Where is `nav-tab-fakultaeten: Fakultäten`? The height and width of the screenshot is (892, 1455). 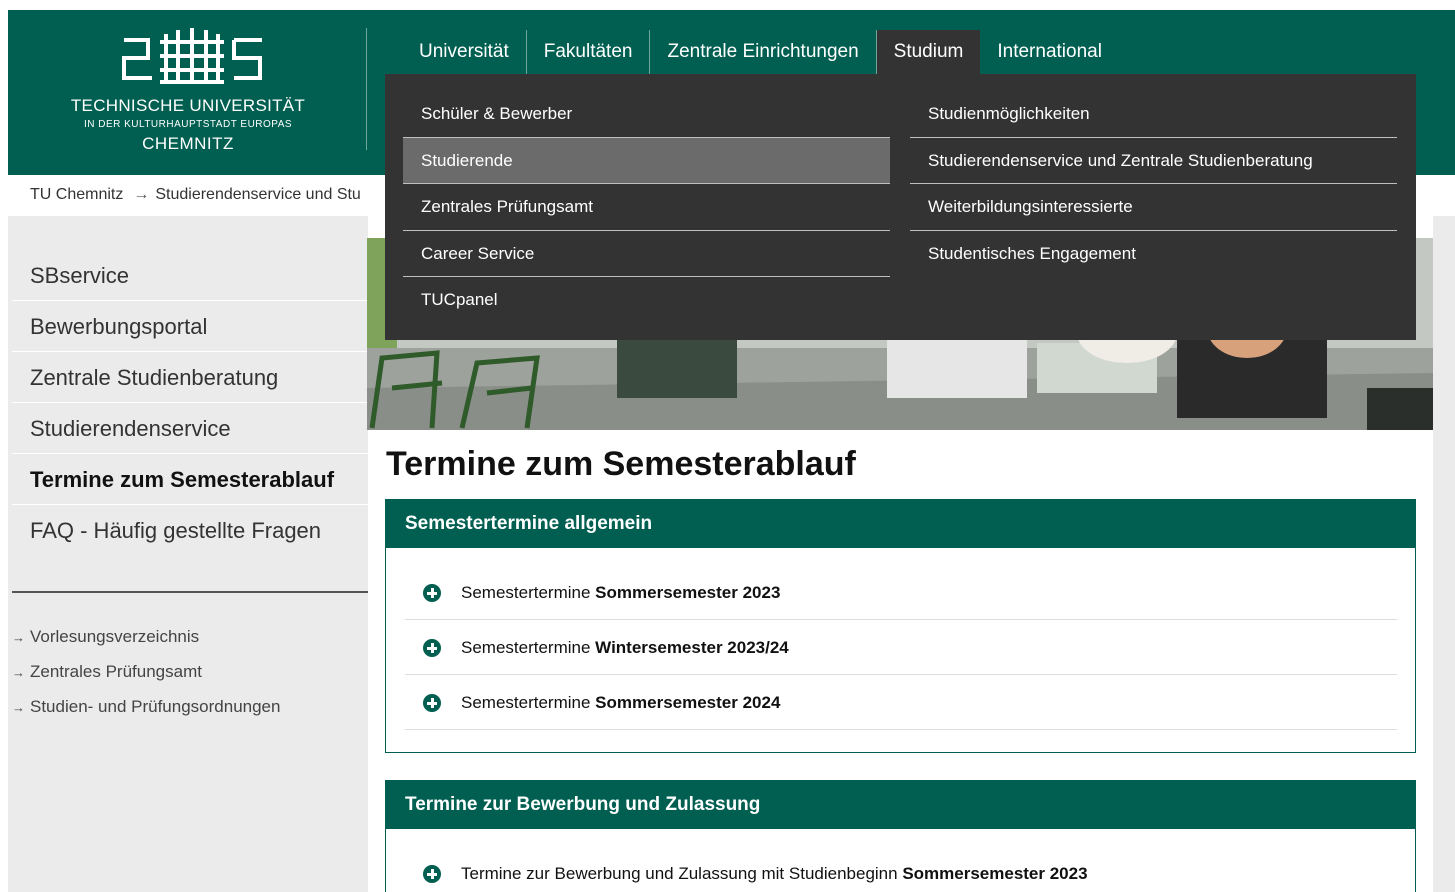 nav-tab-fakultaeten: Fakultäten is located at coordinates (589, 52).